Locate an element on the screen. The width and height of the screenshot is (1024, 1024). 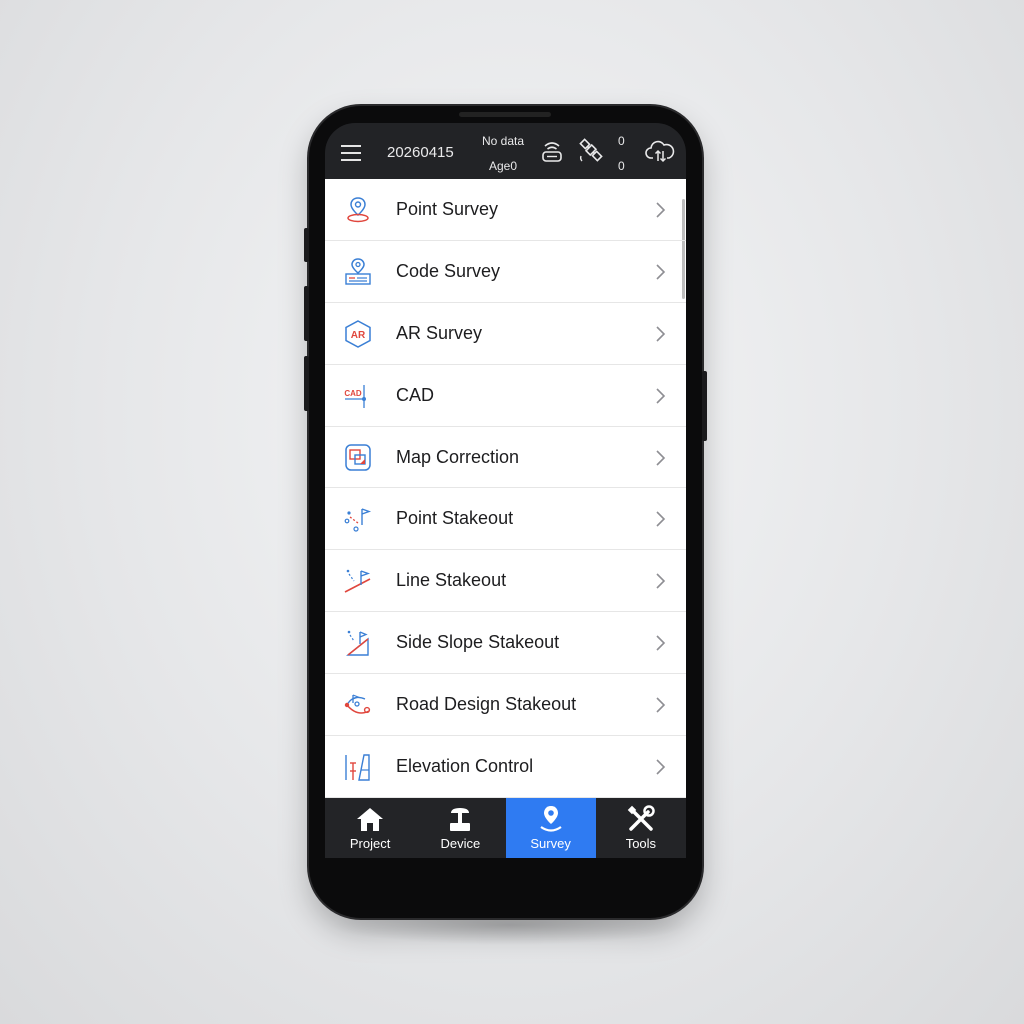
cloud-sync-icon is located at coordinates (660, 151).